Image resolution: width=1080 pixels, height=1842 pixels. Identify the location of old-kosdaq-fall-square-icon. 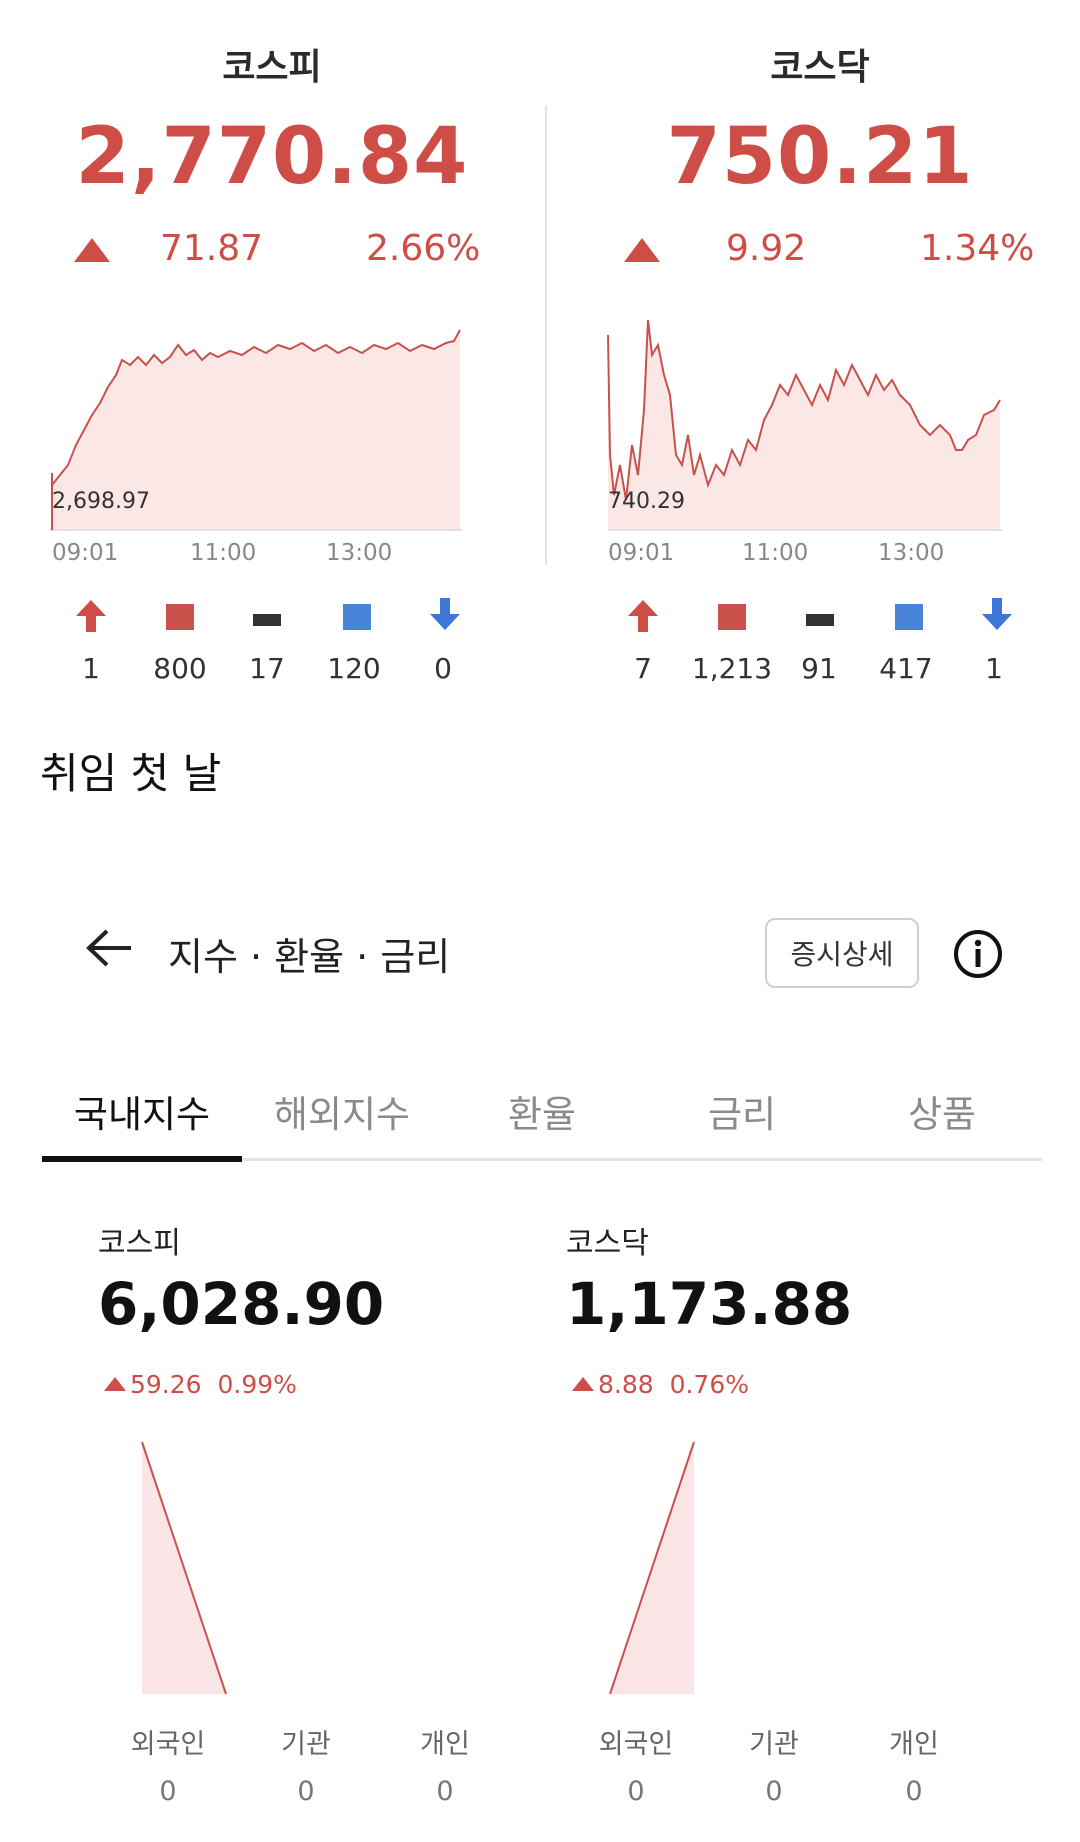
(909, 617).